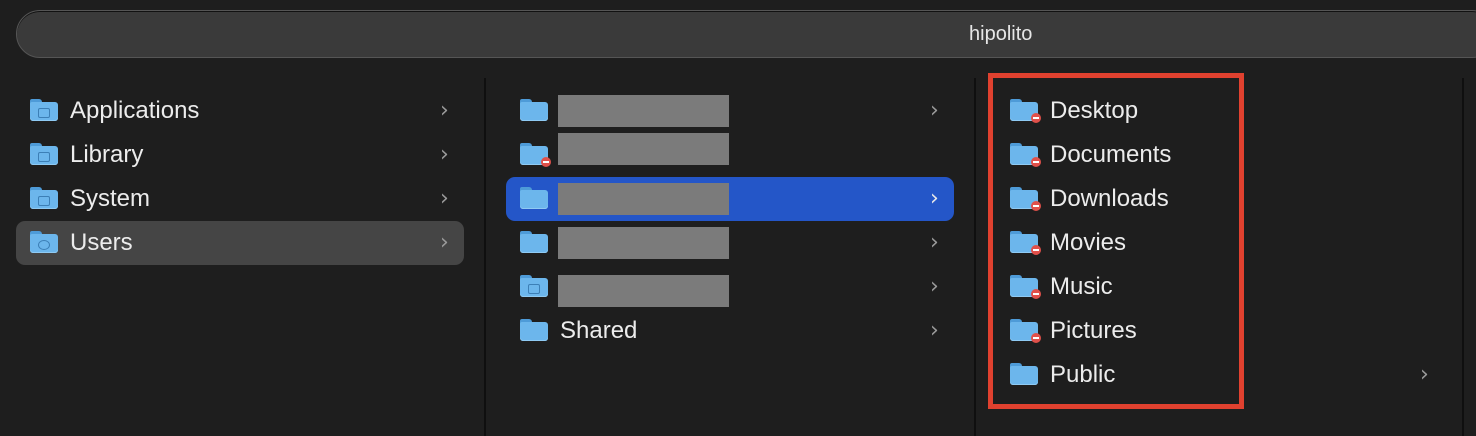 The image size is (1476, 436). I want to click on item-label: Shared, so click(599, 330).